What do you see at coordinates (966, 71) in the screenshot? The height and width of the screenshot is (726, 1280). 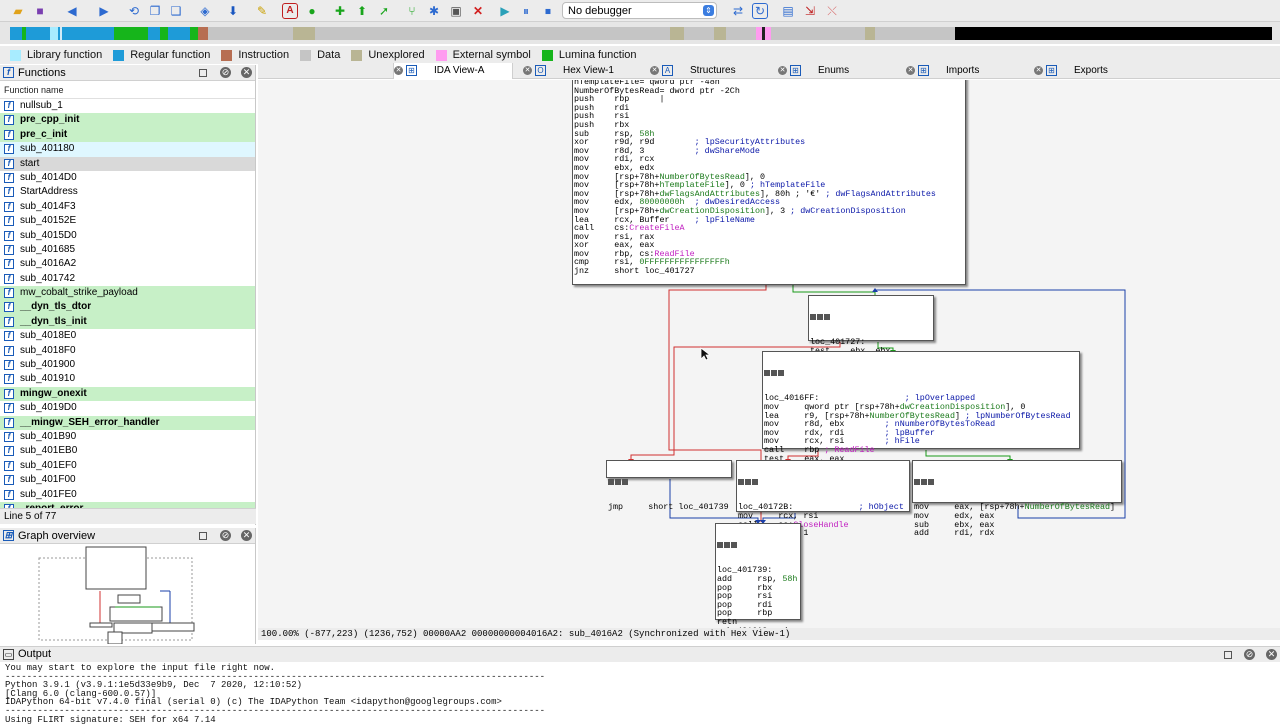 I see `tab-imports: ✕ ⊞ Imports` at bounding box center [966, 71].